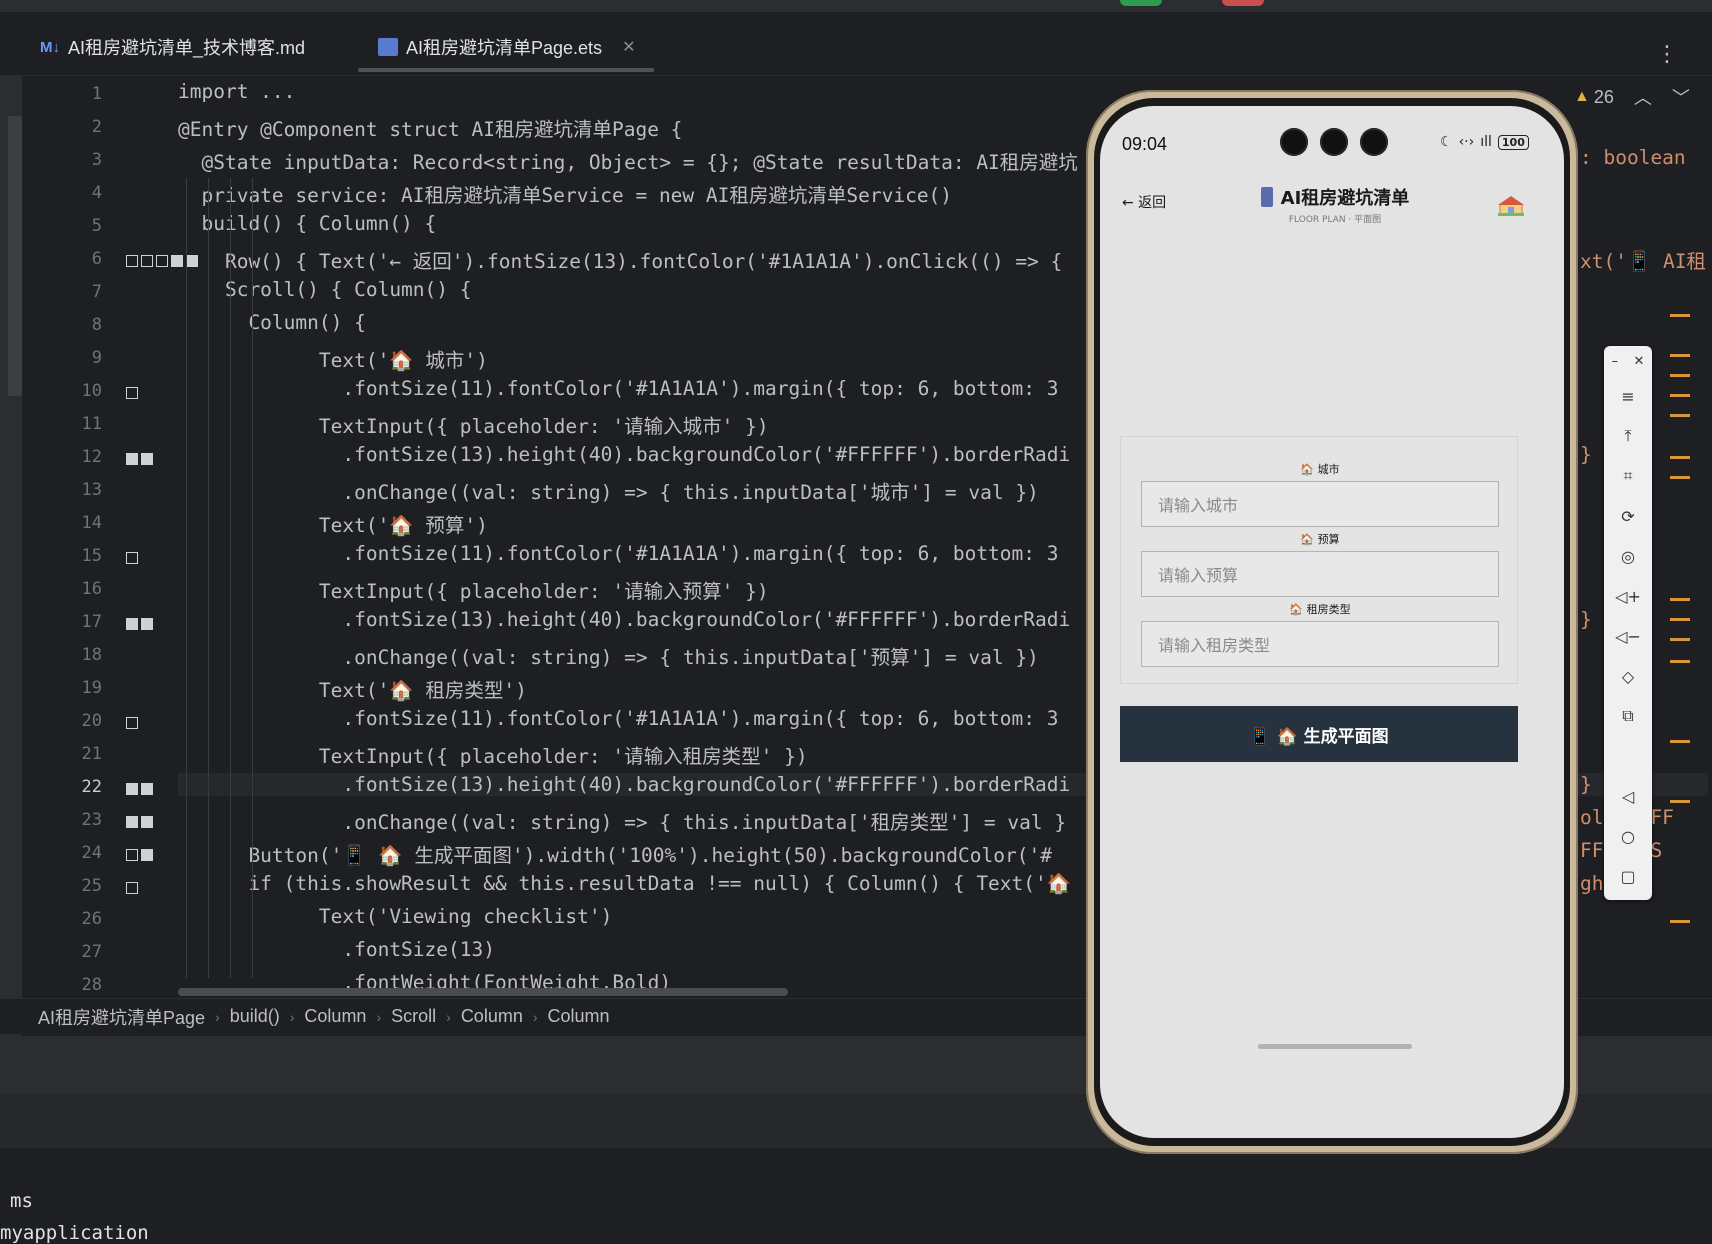 The image size is (1712, 1244). Describe the element at coordinates (82, 523) in the screenshot. I see `line-number: 14` at that location.